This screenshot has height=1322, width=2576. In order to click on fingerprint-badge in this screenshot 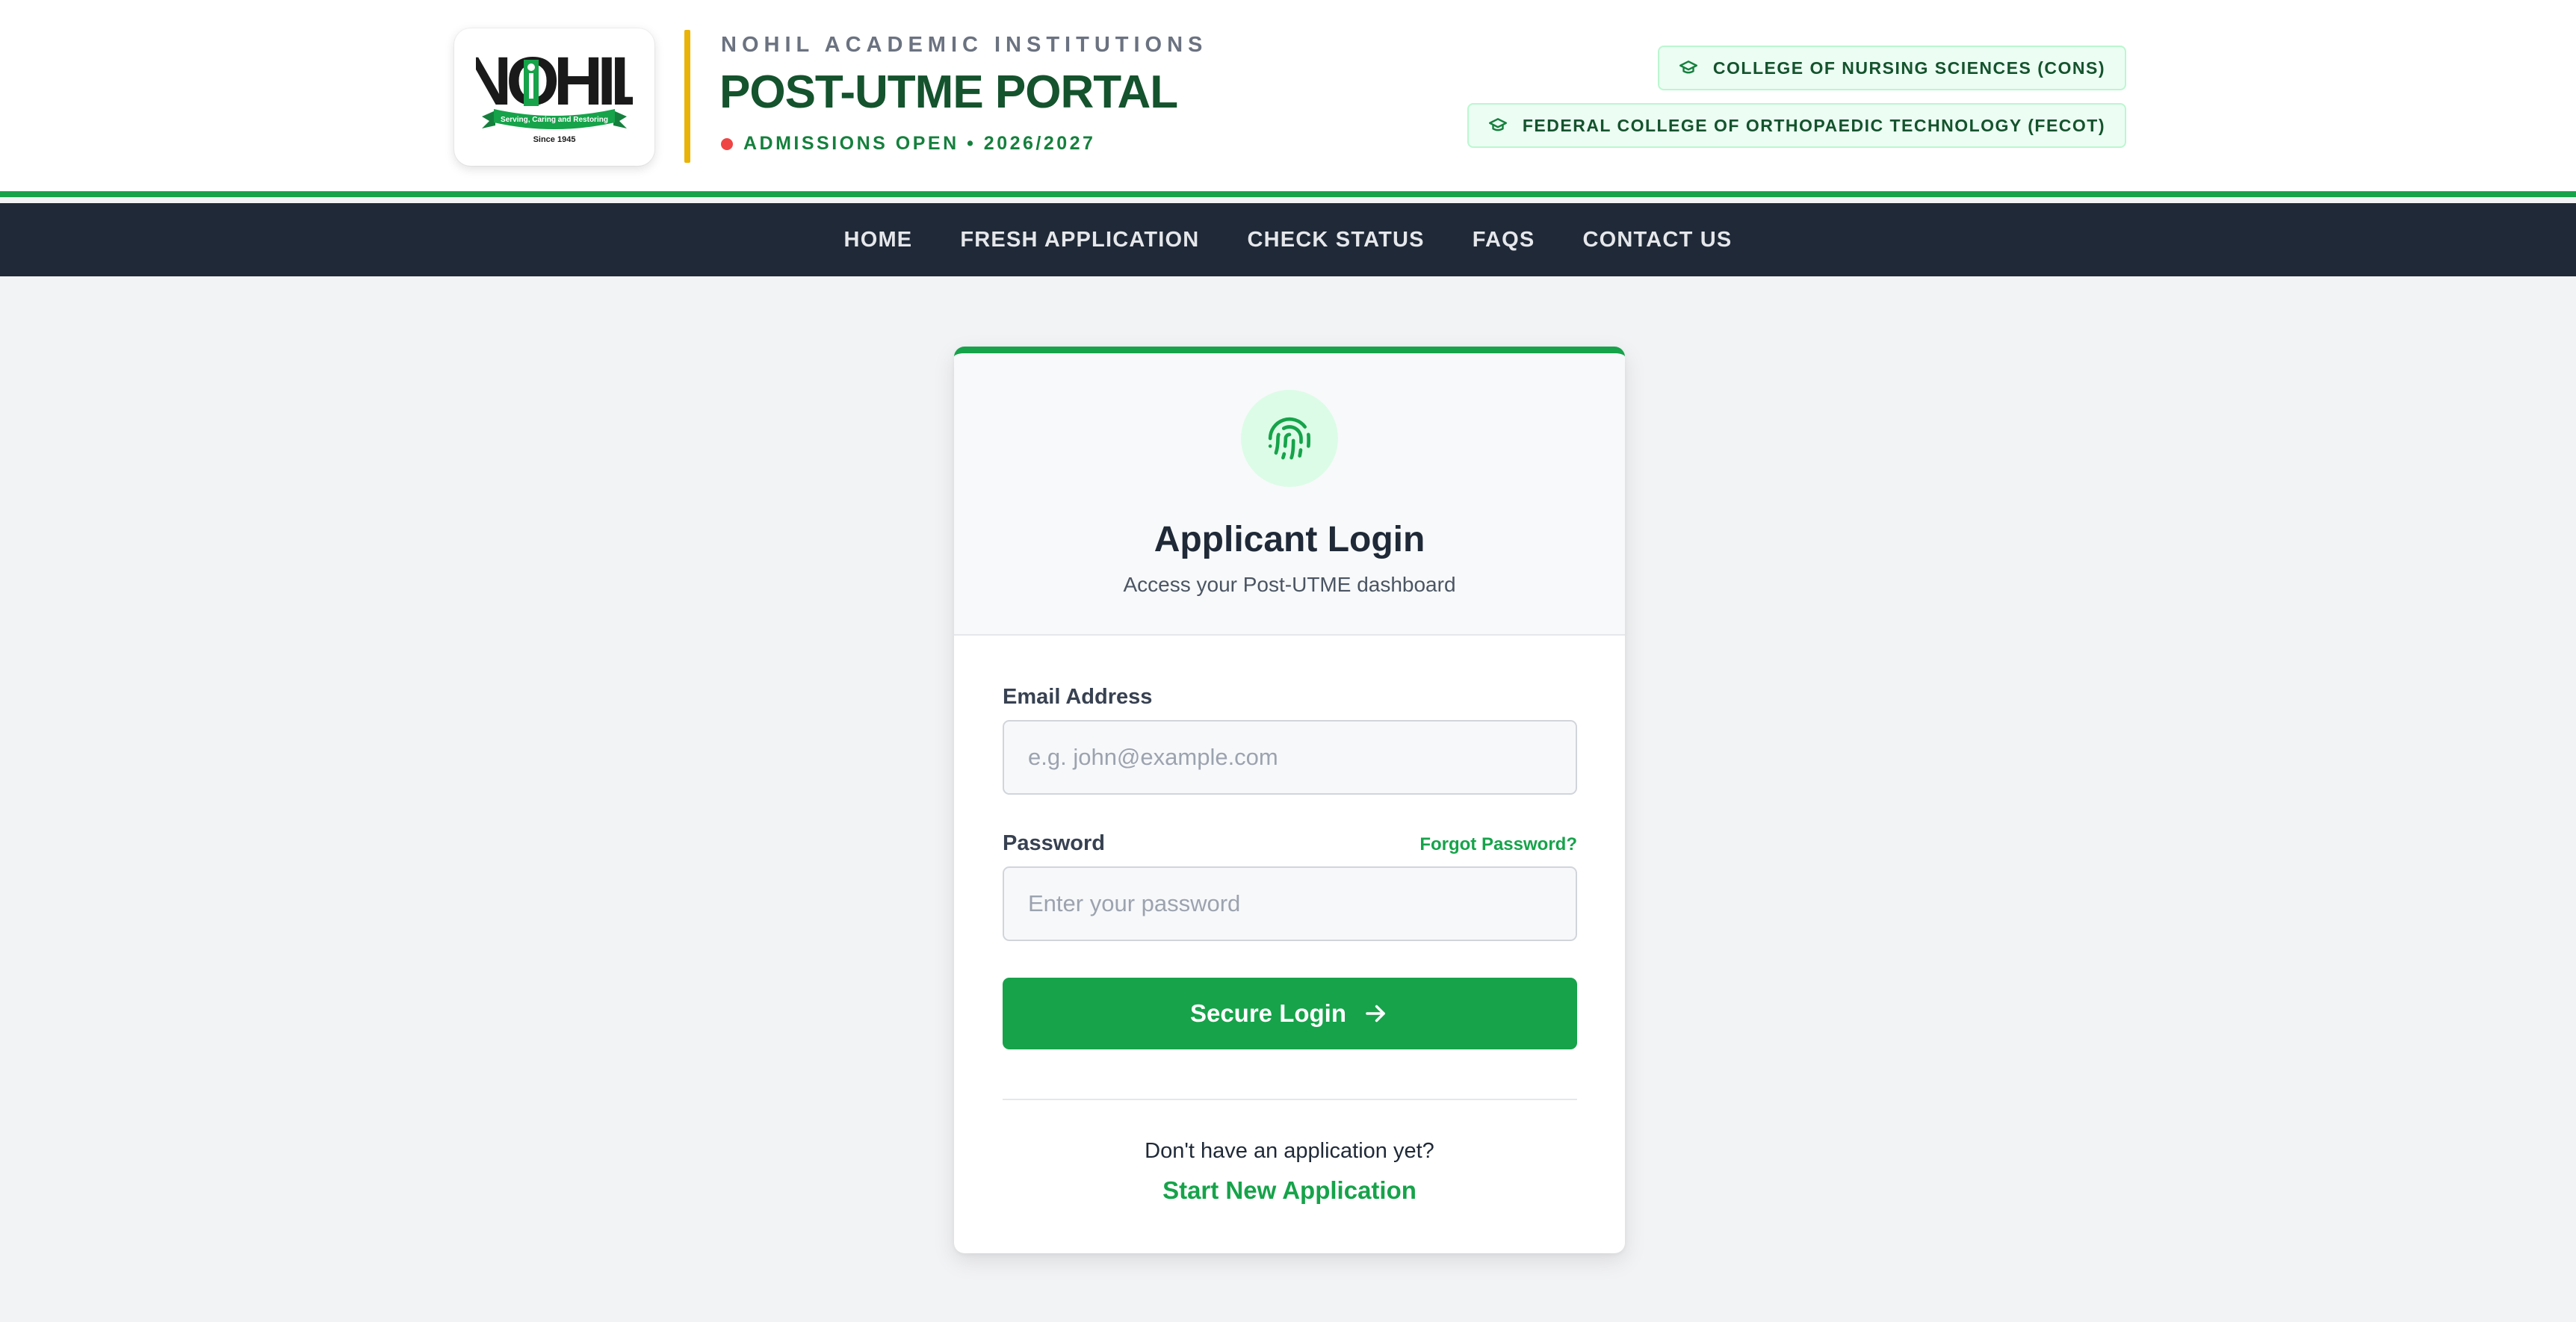, I will do `click(1289, 438)`.